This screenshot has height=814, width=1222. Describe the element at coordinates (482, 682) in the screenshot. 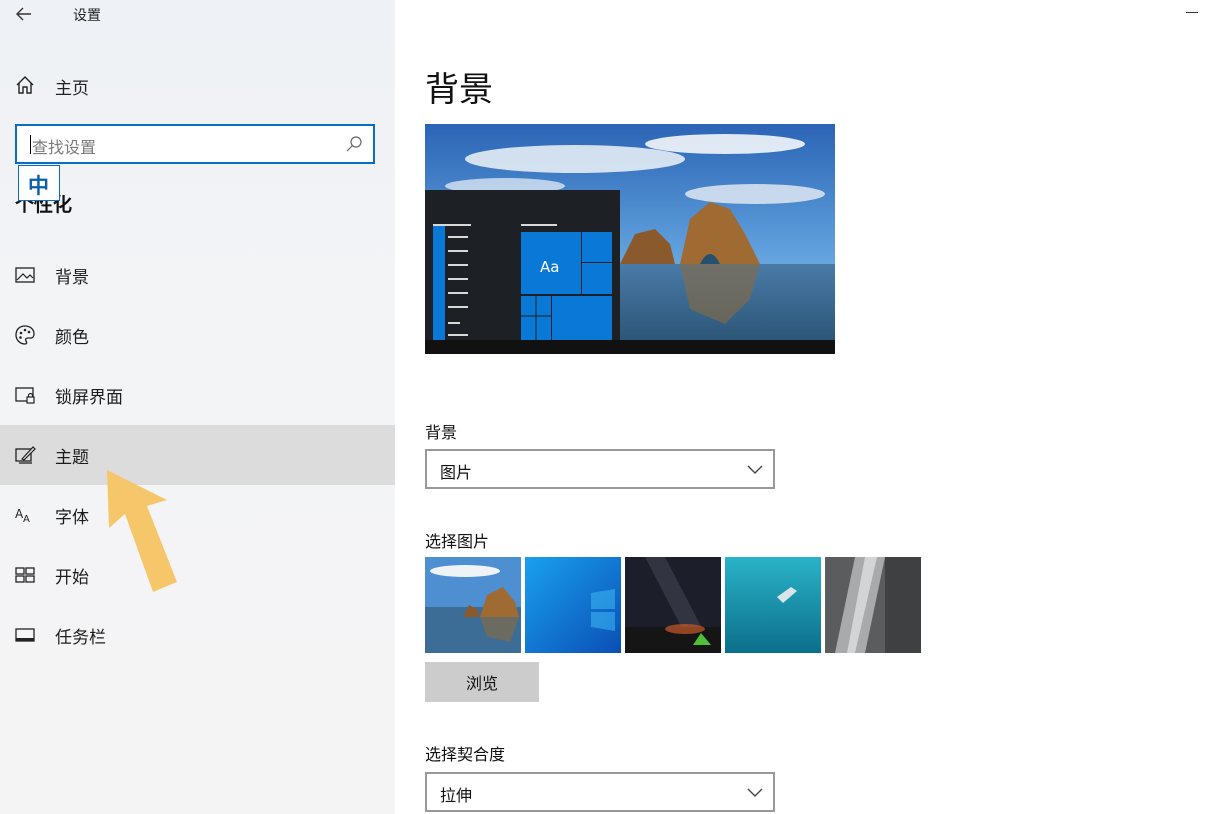

I see `browse-button: 浏览` at that location.